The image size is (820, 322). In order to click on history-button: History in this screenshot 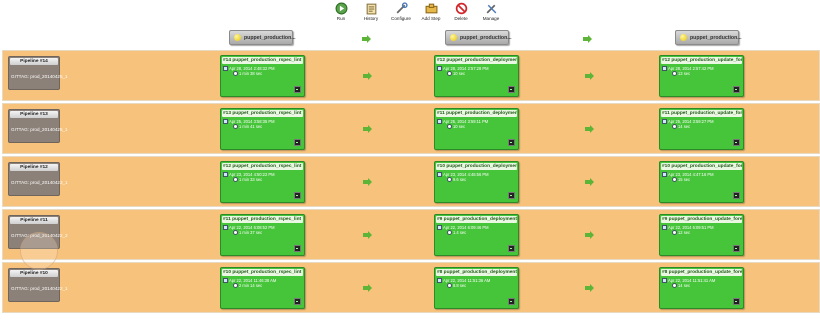, I will do `click(371, 11)`.